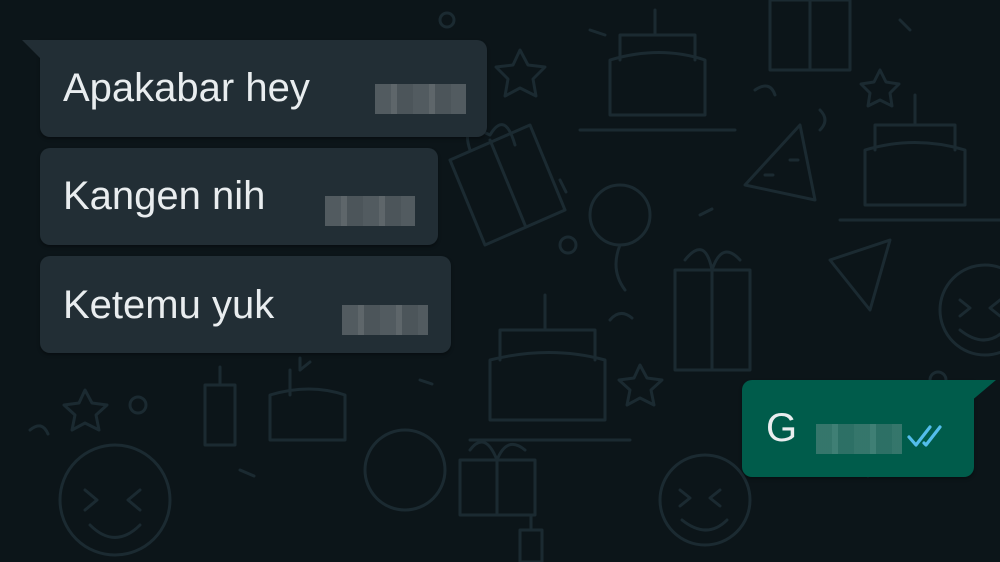 The height and width of the screenshot is (562, 1000). I want to click on message-text: Ketemu yuk, so click(169, 305).